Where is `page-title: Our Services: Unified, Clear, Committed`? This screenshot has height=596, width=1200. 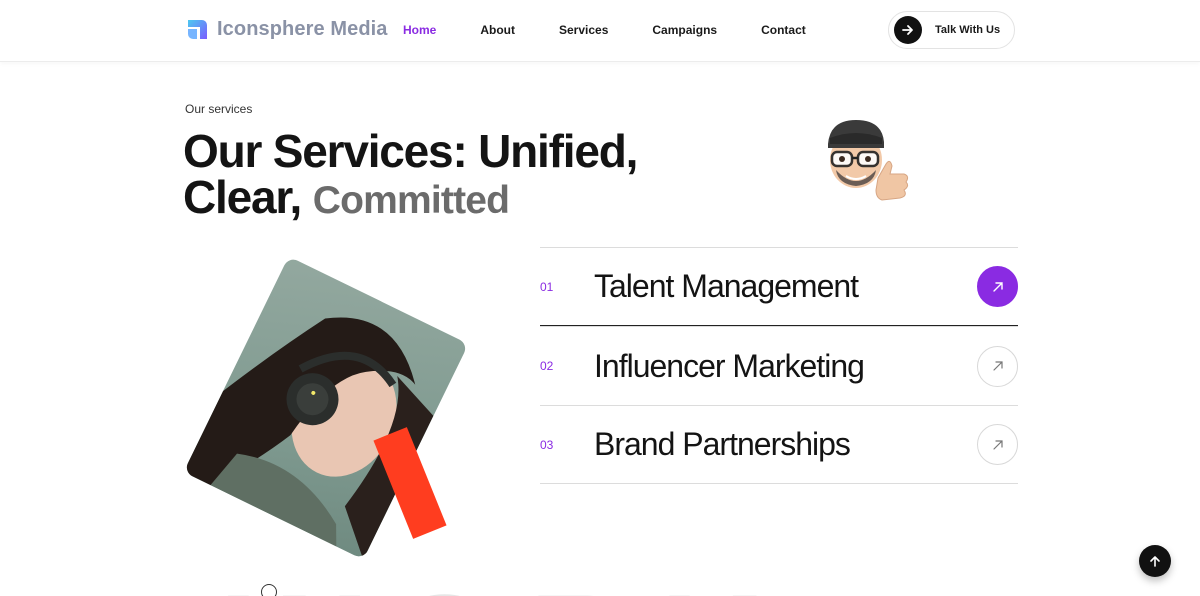 page-title: Our Services: Unified, Clear, Committed is located at coordinates (413, 176).